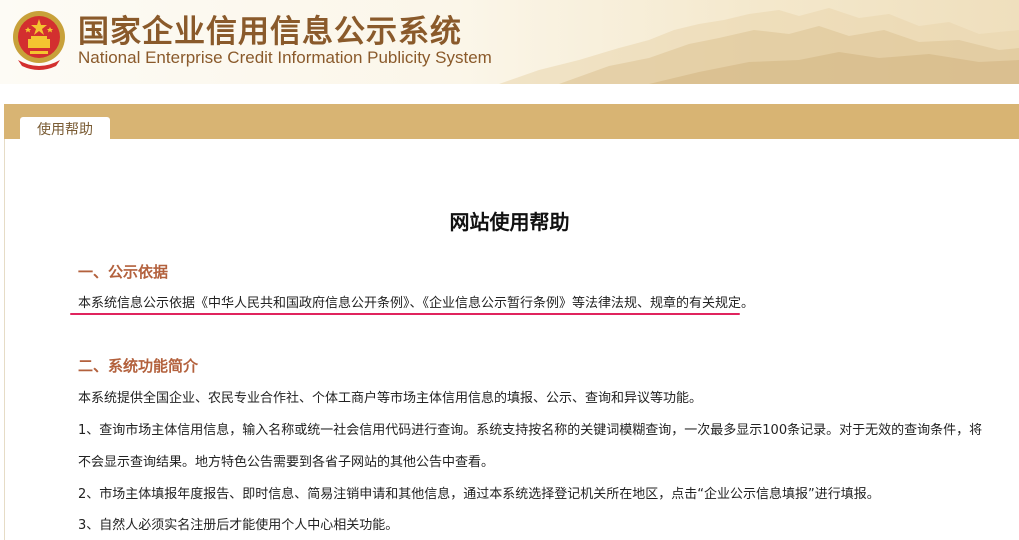 The height and width of the screenshot is (540, 1019). I want to click on features-item-1-cont: 不会显示查询结果。地方特色公告需要到各省子网站的其他公告中查看。, so click(286, 462).